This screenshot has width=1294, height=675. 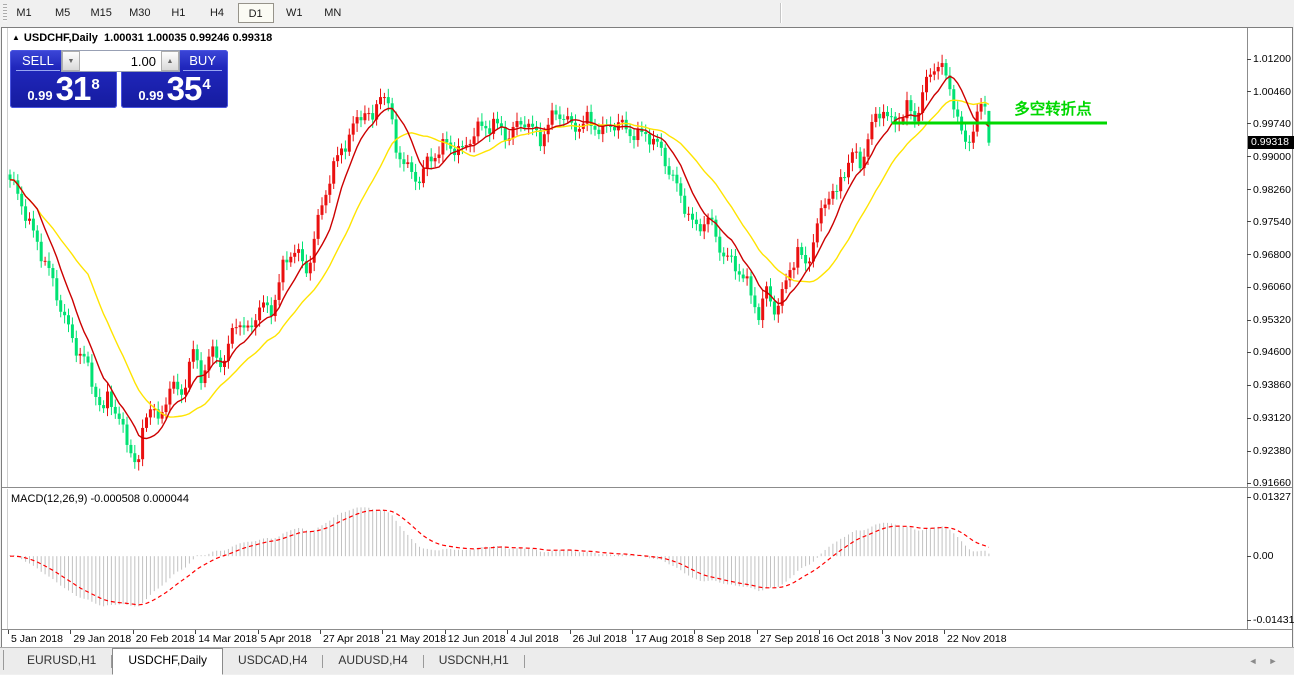 What do you see at coordinates (1272, 156) in the screenshot?
I see `price-axis-label: 0.99000` at bounding box center [1272, 156].